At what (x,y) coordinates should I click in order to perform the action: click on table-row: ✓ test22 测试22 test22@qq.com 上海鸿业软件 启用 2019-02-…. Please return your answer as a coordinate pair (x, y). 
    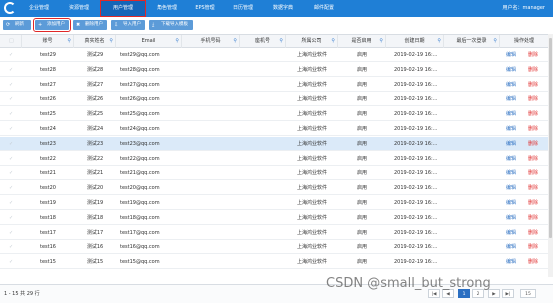
    Looking at the image, I should click on (274, 159).